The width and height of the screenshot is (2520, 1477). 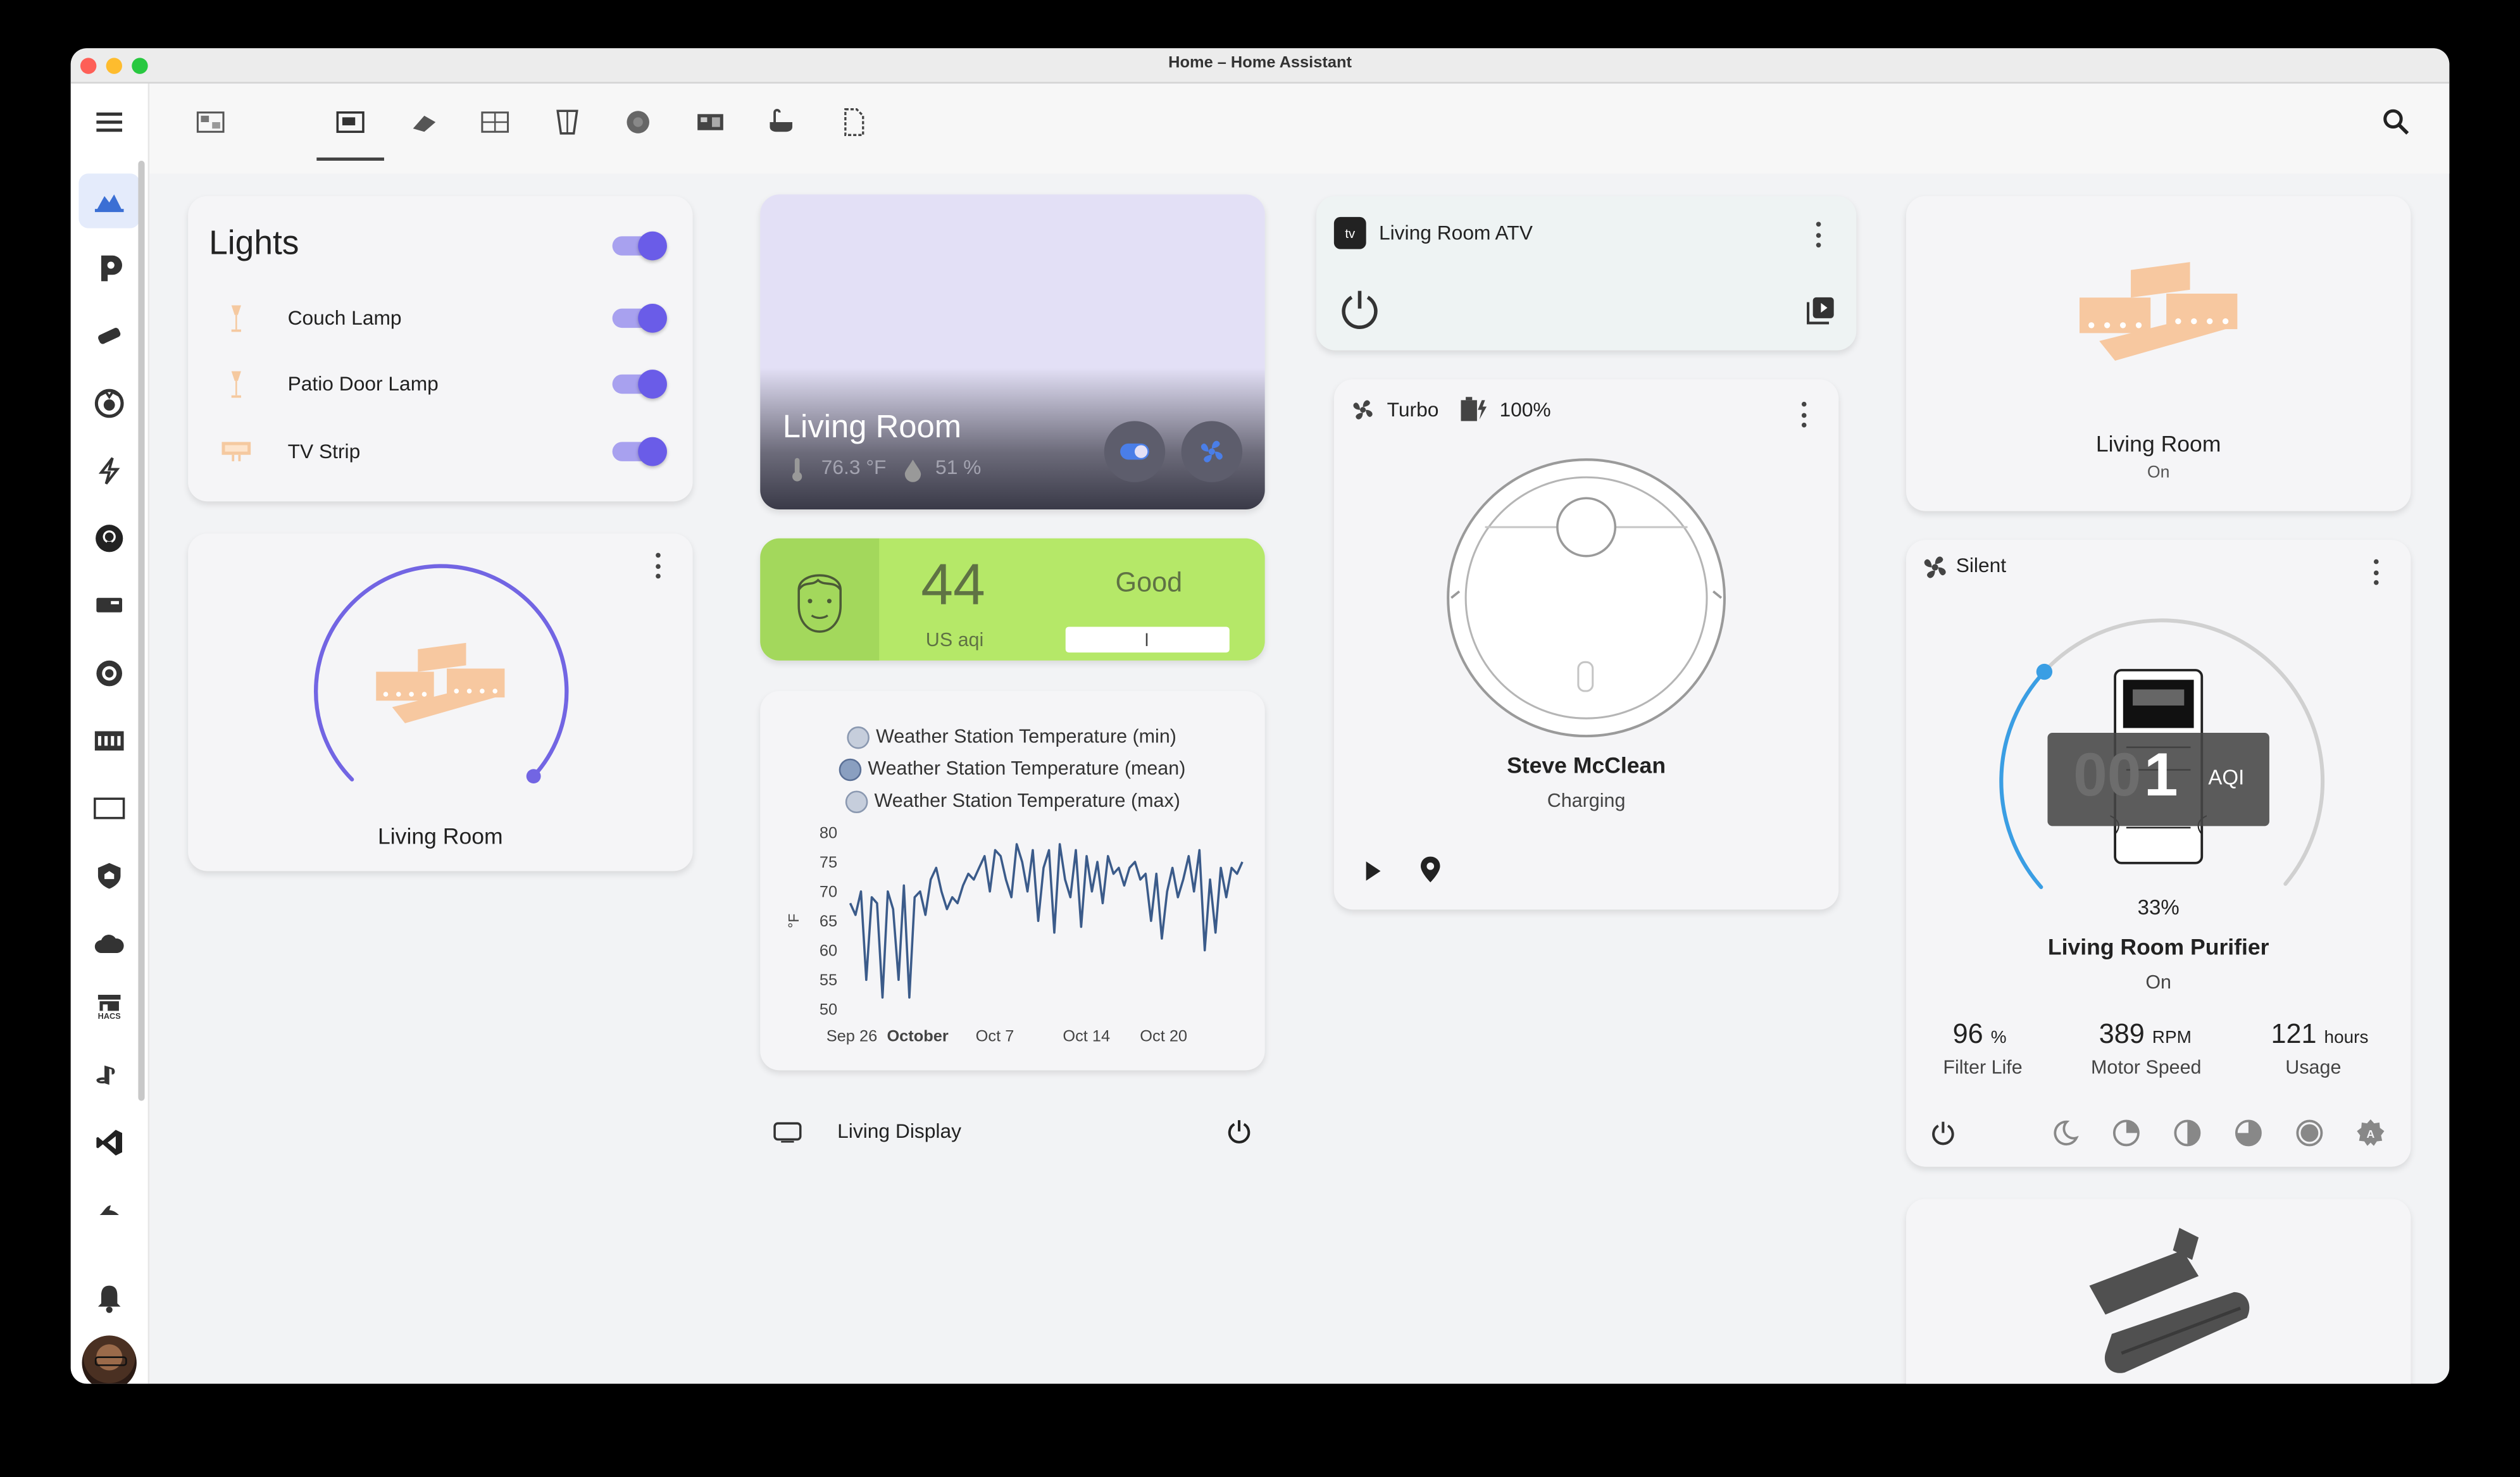 What do you see at coordinates (1986, 1051) in the screenshot?
I see `stat-filter-life: 96 % Filter Life` at bounding box center [1986, 1051].